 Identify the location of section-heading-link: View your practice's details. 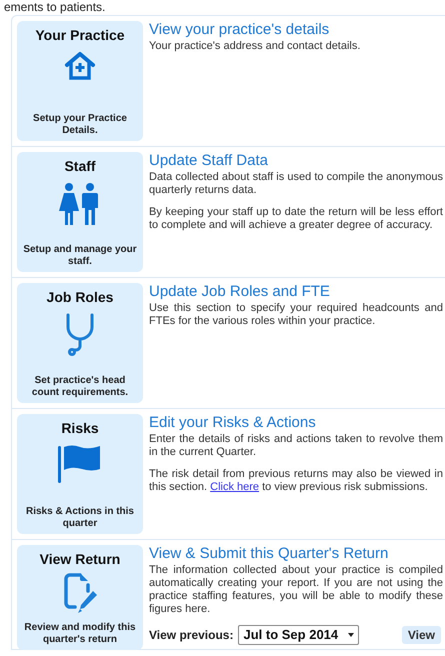
(296, 30).